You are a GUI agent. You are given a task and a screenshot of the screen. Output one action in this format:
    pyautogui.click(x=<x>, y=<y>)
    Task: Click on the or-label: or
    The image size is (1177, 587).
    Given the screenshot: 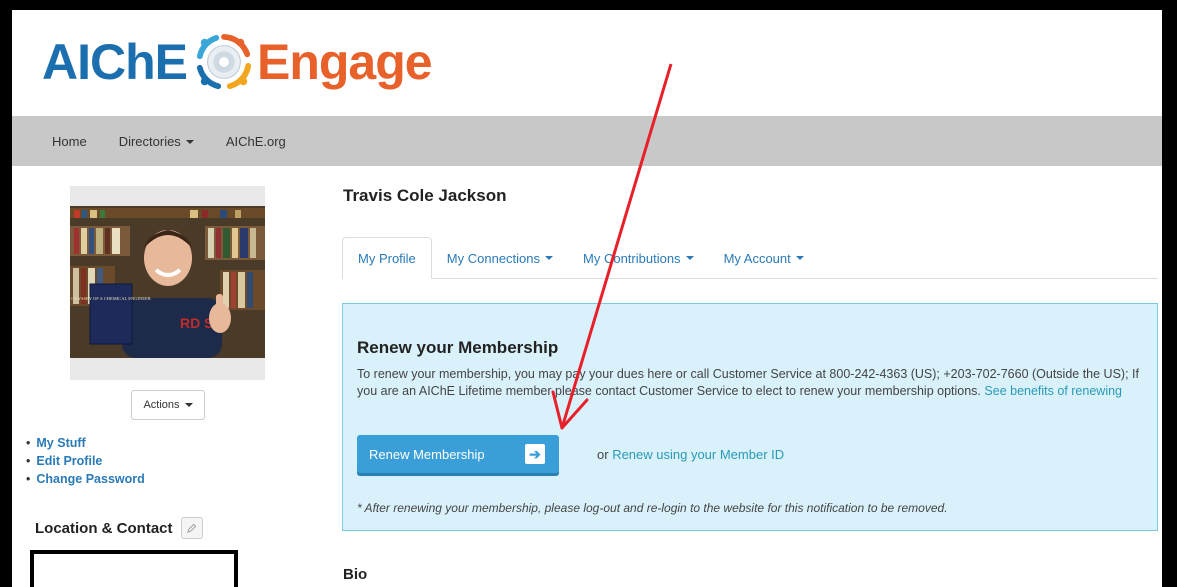 What is the action you would take?
    pyautogui.click(x=603, y=454)
    